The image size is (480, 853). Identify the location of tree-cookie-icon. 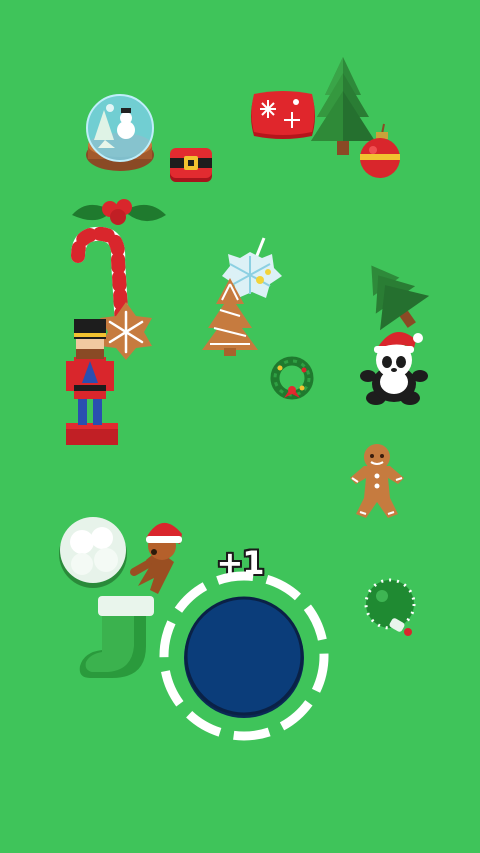
(230, 317).